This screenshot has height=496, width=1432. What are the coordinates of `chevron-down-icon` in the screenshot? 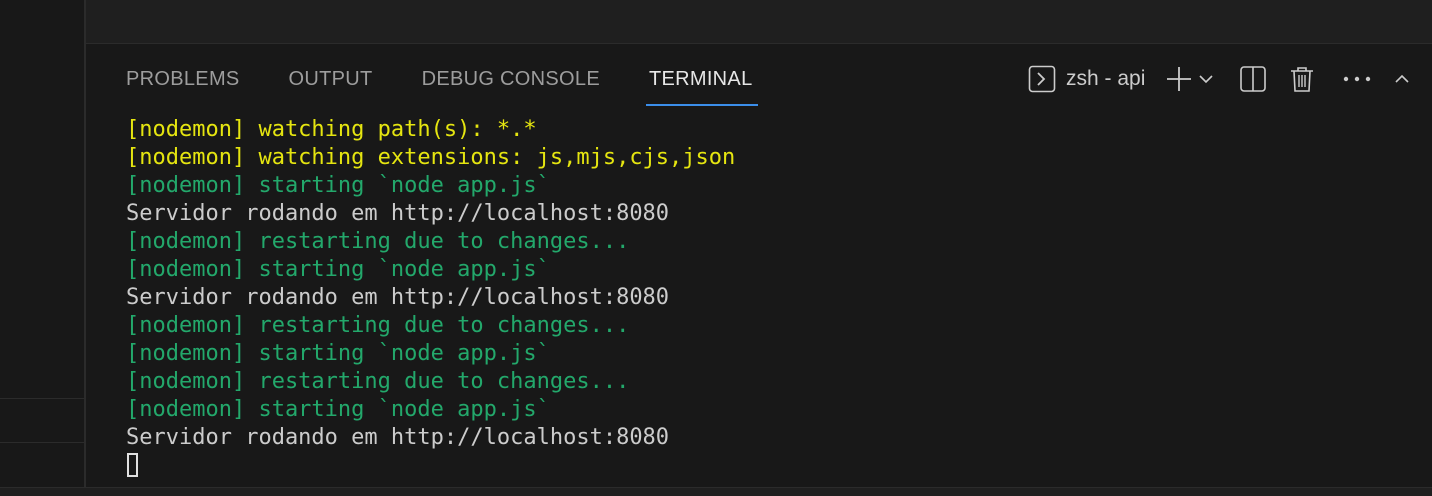 It's located at (1206, 79).